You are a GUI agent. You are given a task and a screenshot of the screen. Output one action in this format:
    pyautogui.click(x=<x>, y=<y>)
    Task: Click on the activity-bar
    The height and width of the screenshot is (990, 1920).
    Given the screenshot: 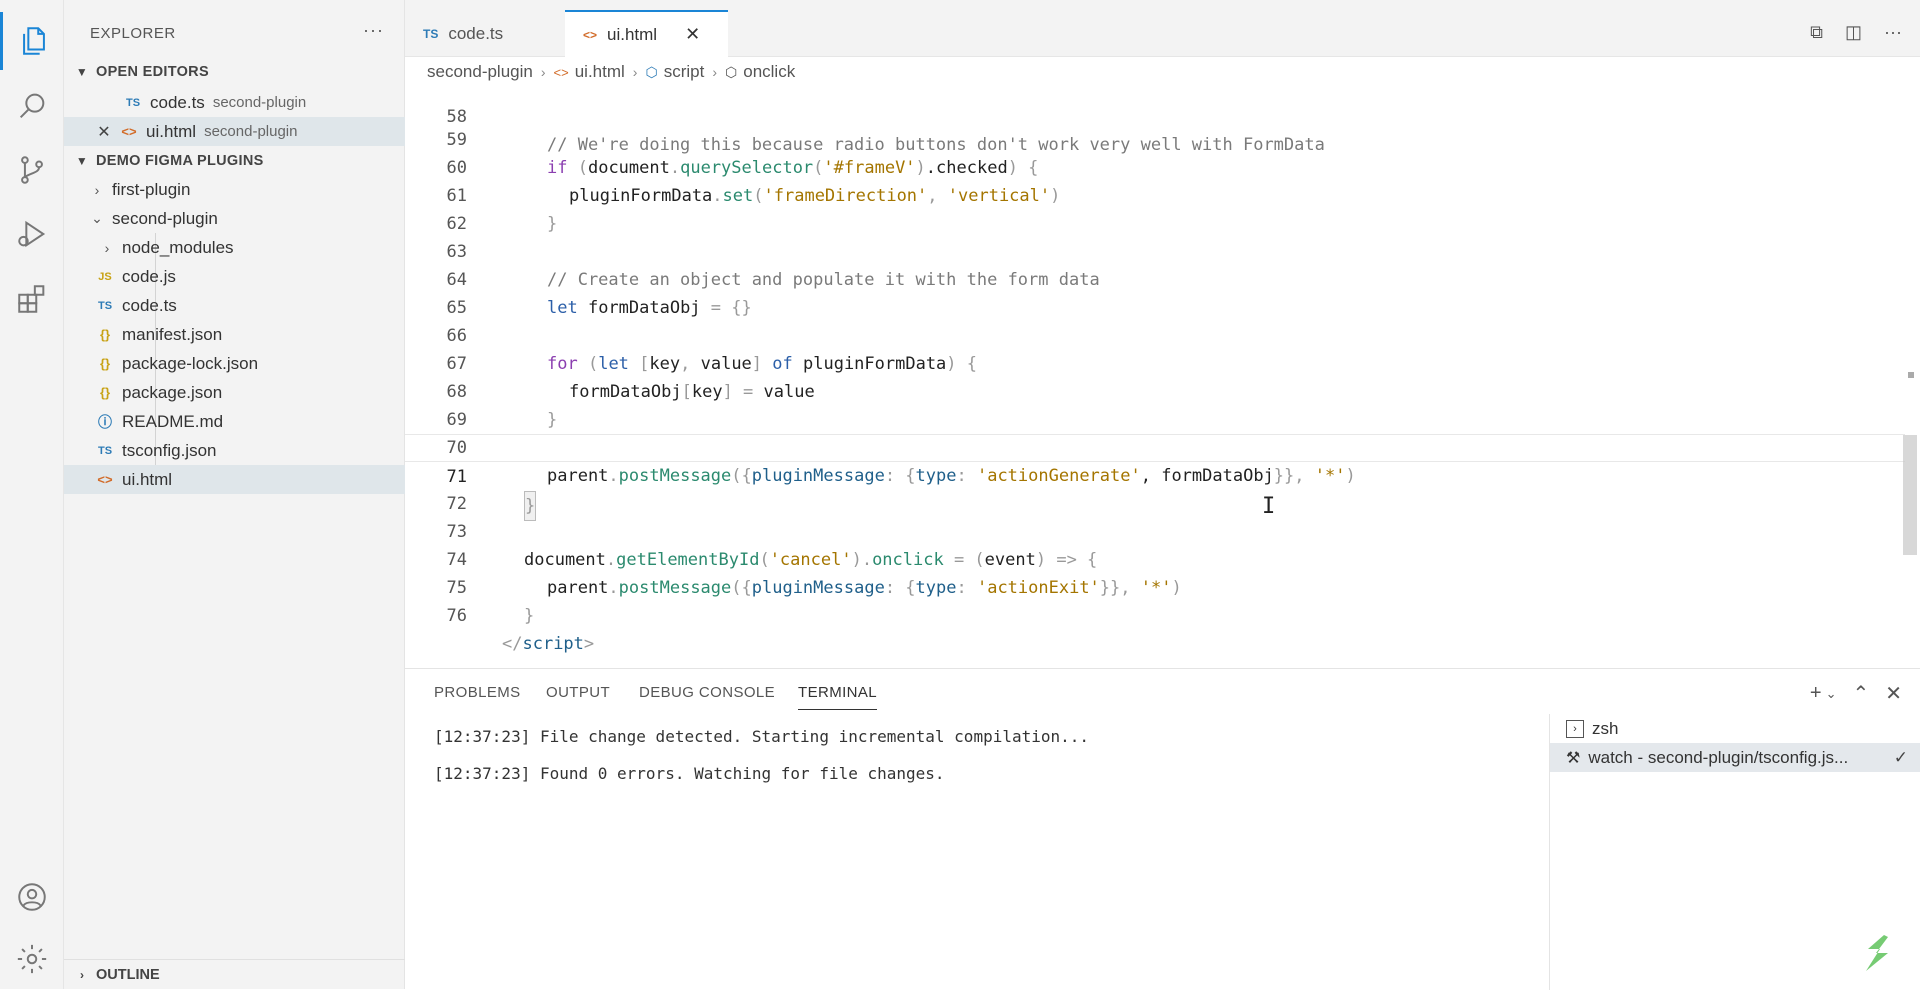 What is the action you would take?
    pyautogui.click(x=32, y=494)
    